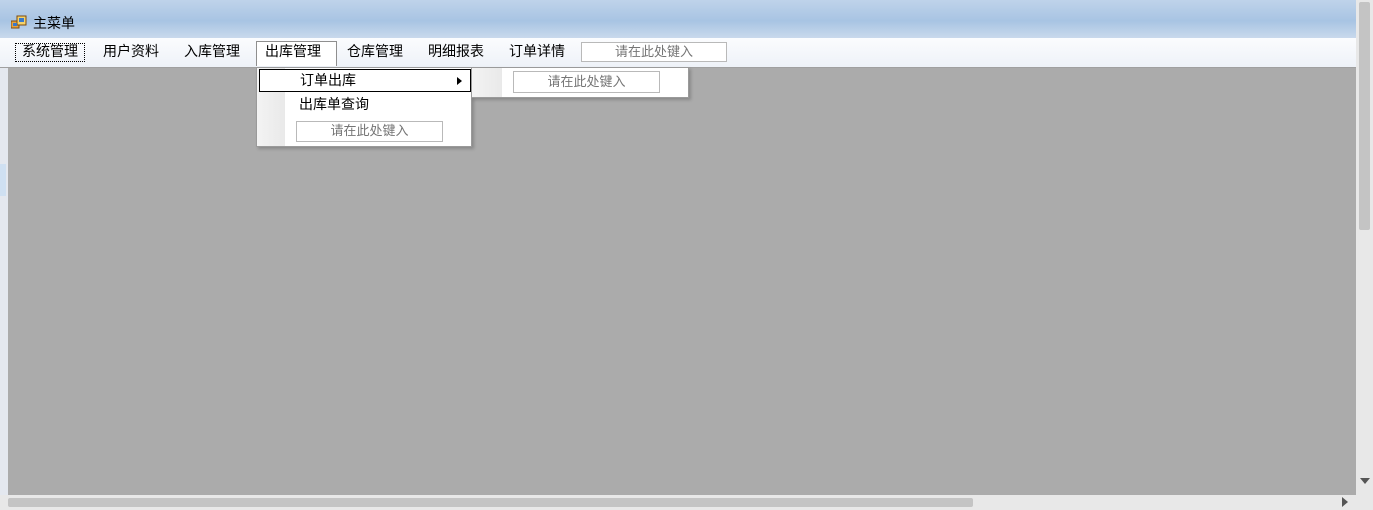  Describe the element at coordinates (487, 82) in the screenshot. I see `submenu-gutter` at that location.